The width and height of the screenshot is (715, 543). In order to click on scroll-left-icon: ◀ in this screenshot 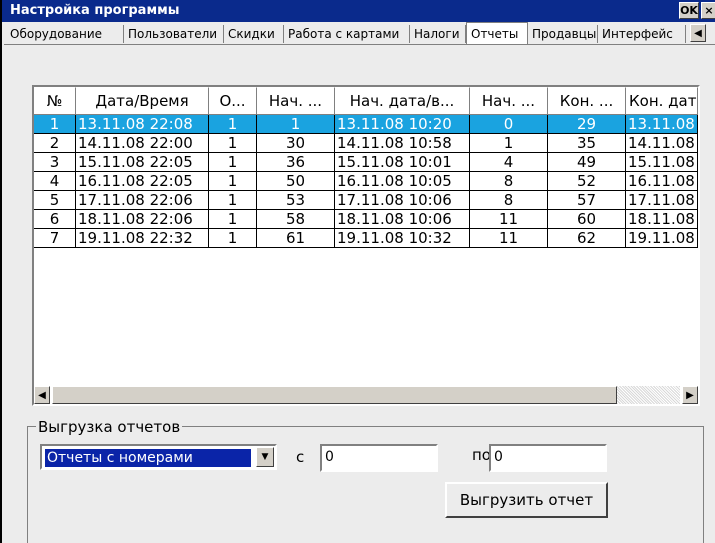, I will do `click(42, 395)`.